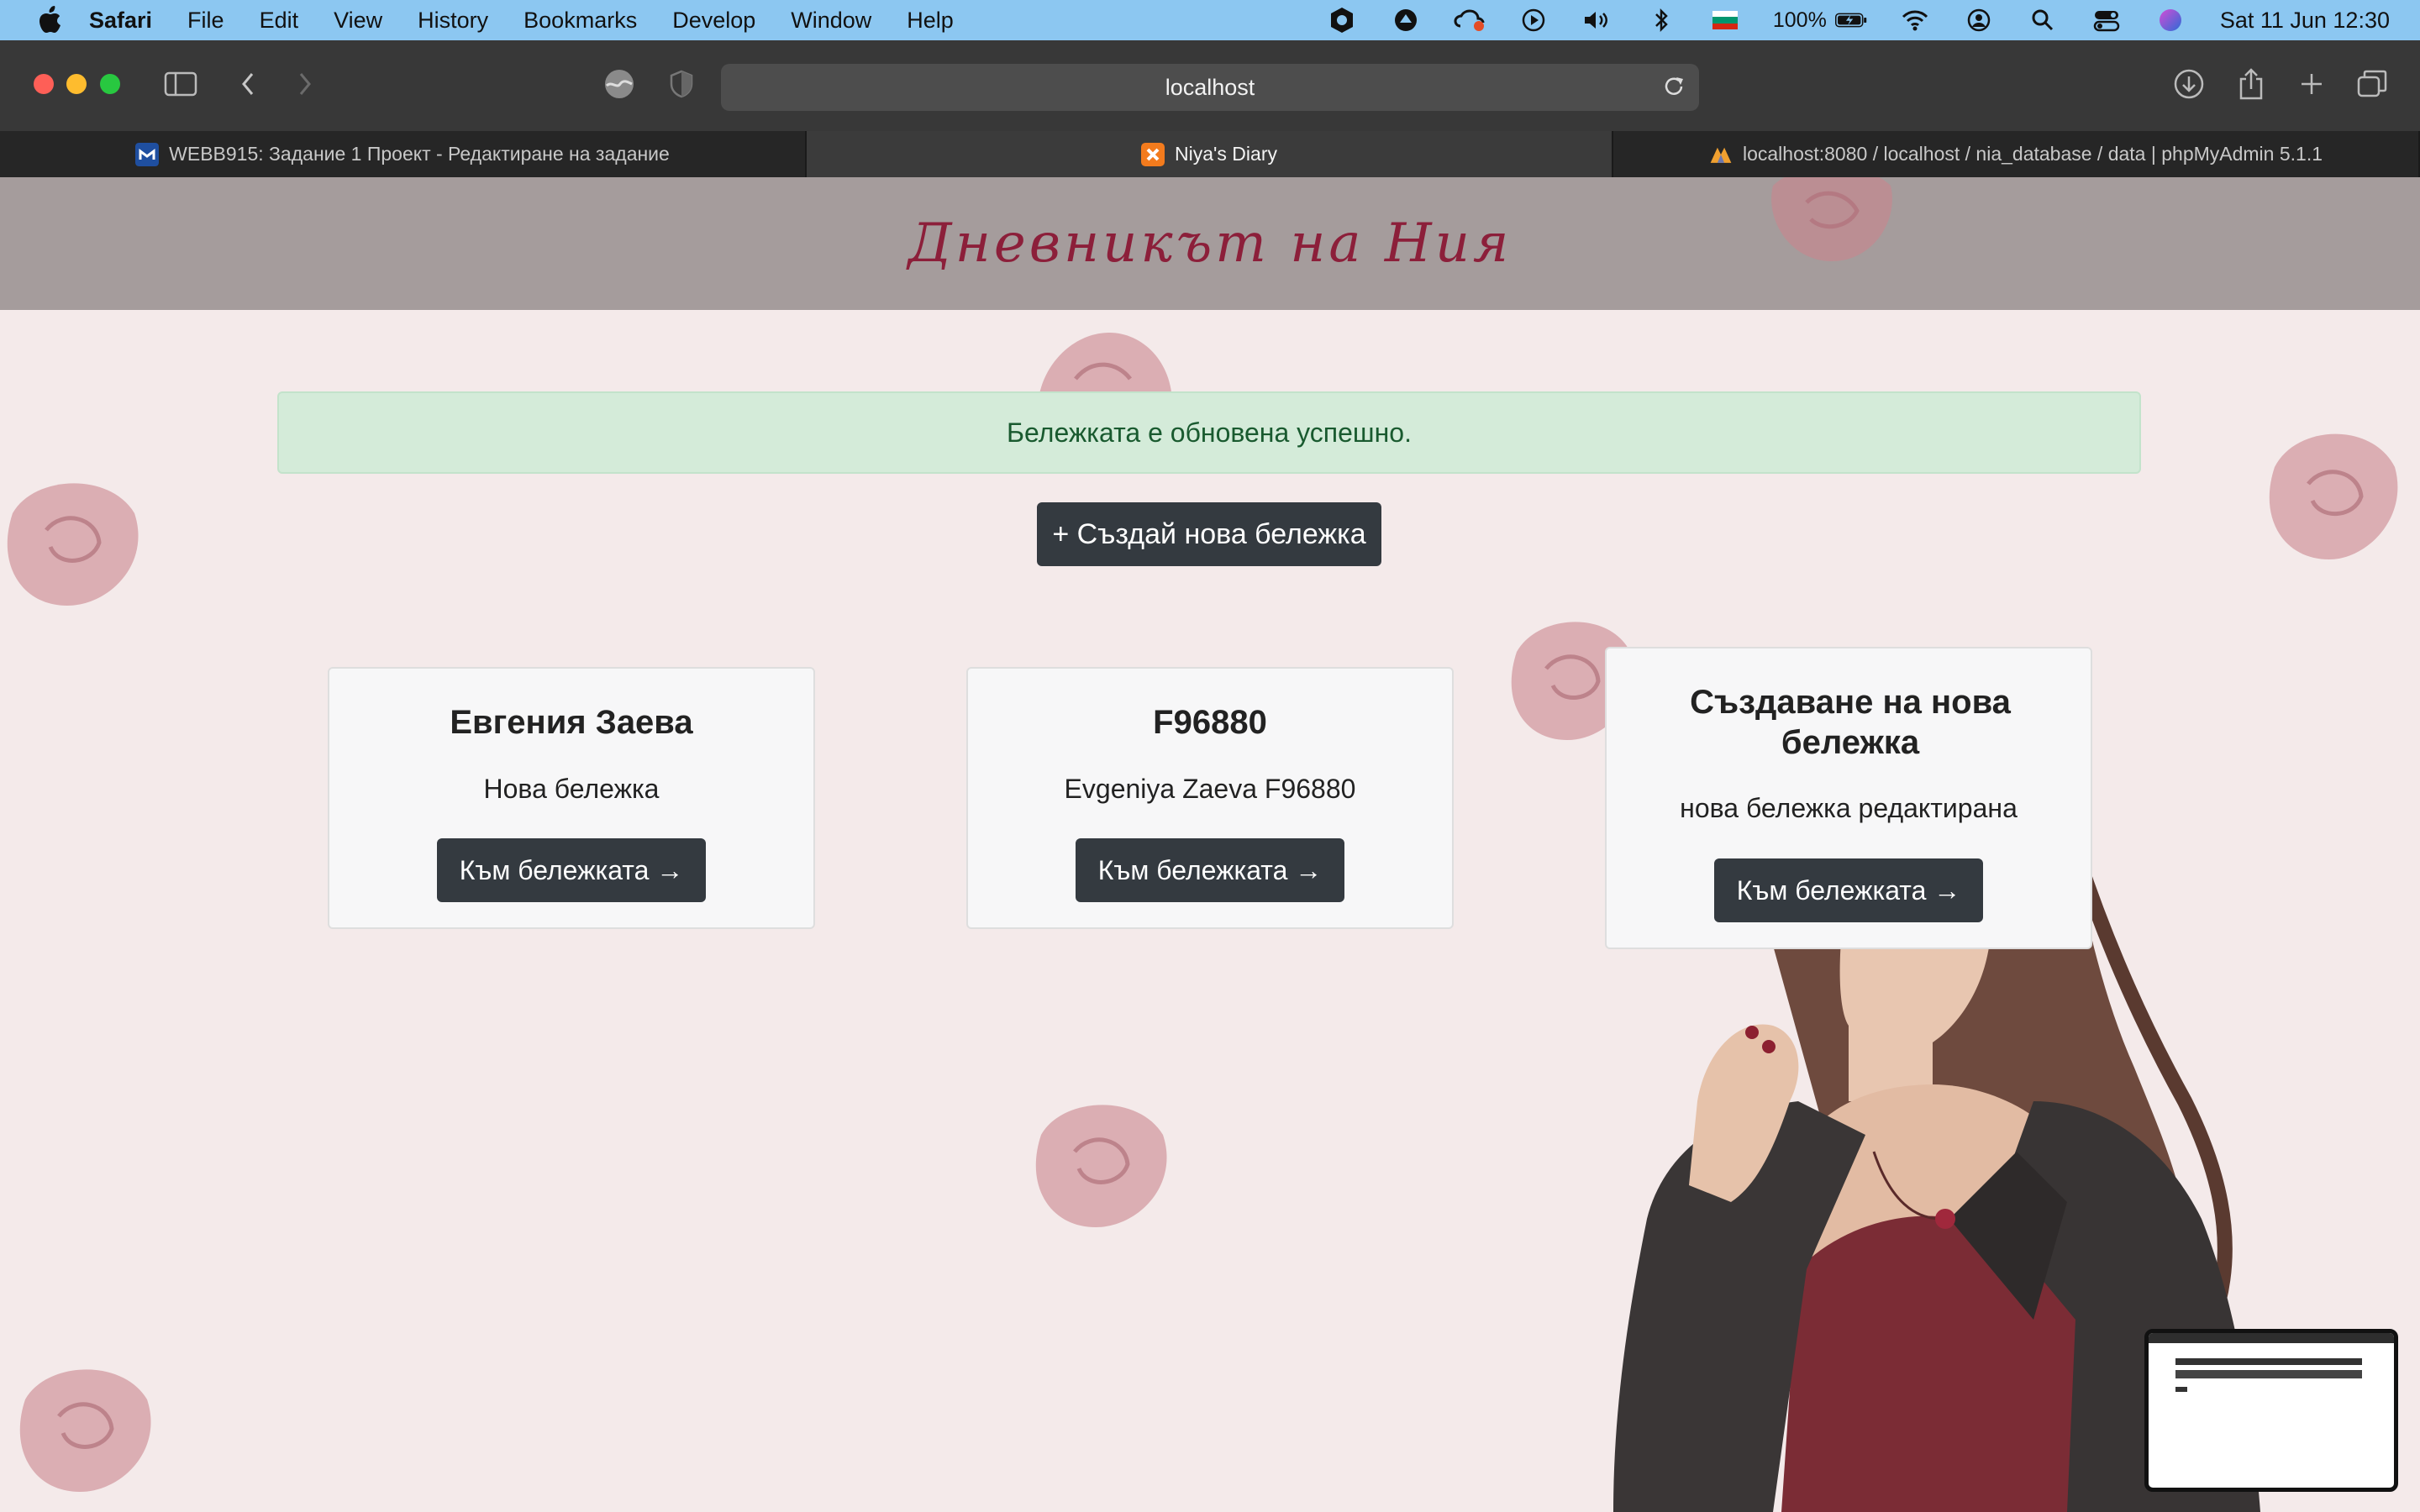  What do you see at coordinates (1851, 722) in the screenshot?
I see `note-card-title: Създаване на нова бележка` at bounding box center [1851, 722].